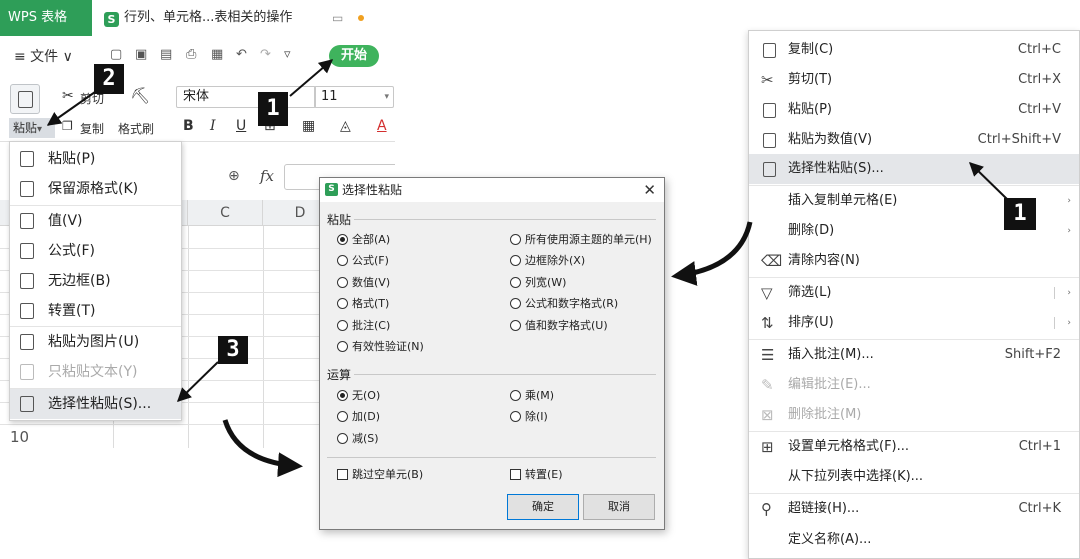 Image resolution: width=1080 pixels, height=559 pixels. Describe the element at coordinates (95, 281) in the screenshot. I see `paste-option-no-borders: 无边框(B)` at that location.